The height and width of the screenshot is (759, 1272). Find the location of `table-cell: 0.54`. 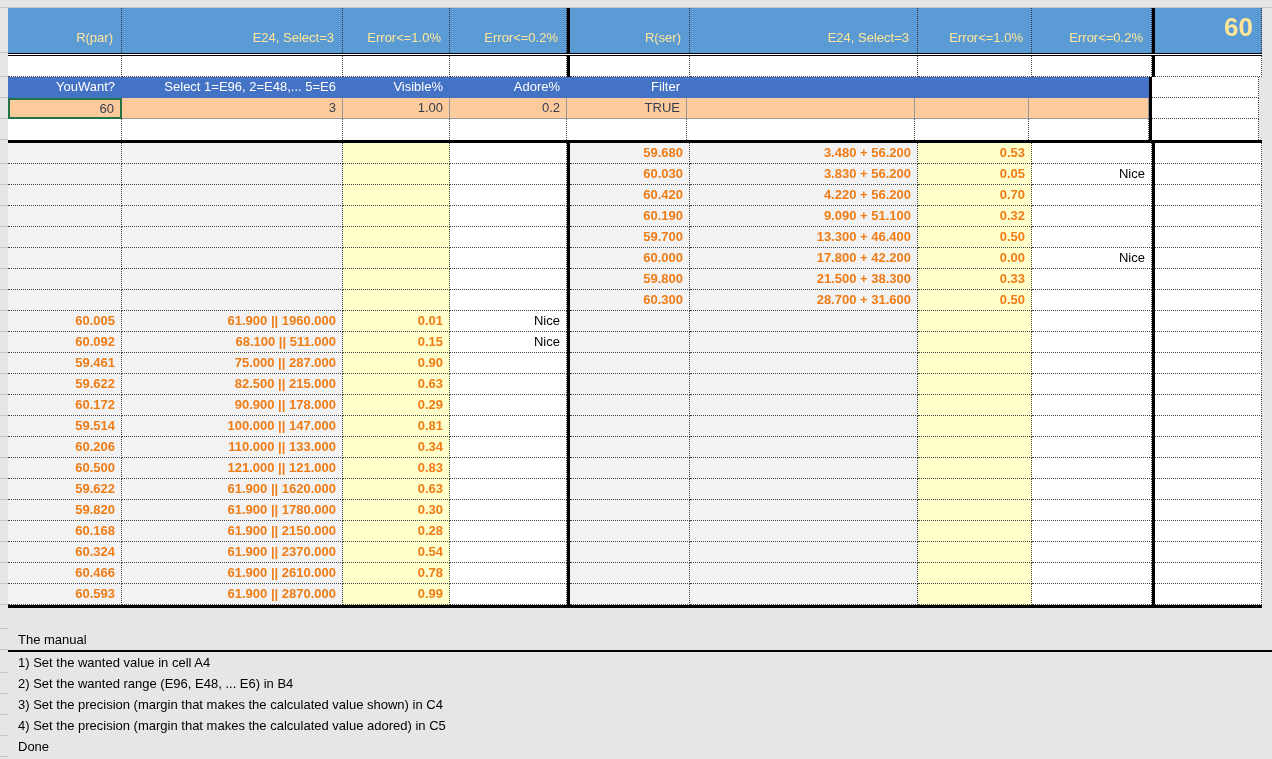

table-cell: 0.54 is located at coordinates (396, 552).